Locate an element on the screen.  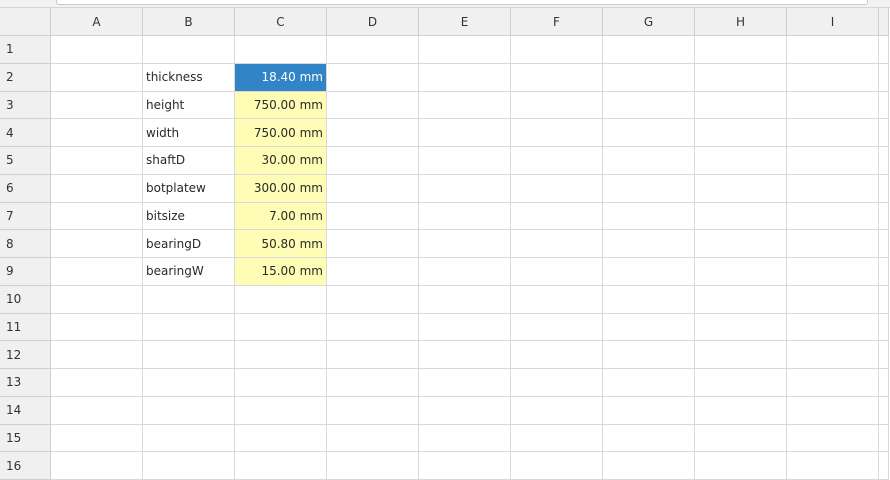
cell-a8 is located at coordinates (97, 244).